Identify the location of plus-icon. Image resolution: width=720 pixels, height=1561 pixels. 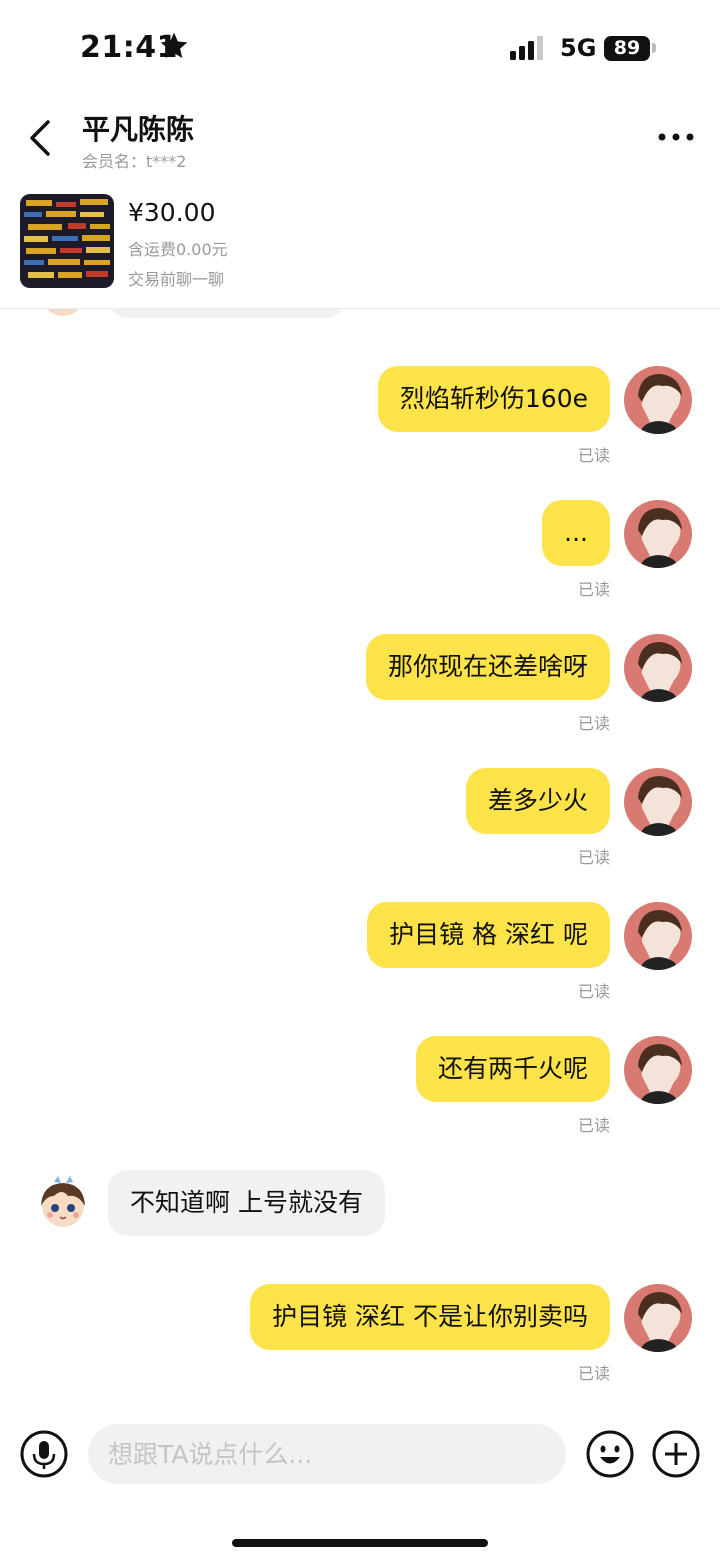
(676, 1454).